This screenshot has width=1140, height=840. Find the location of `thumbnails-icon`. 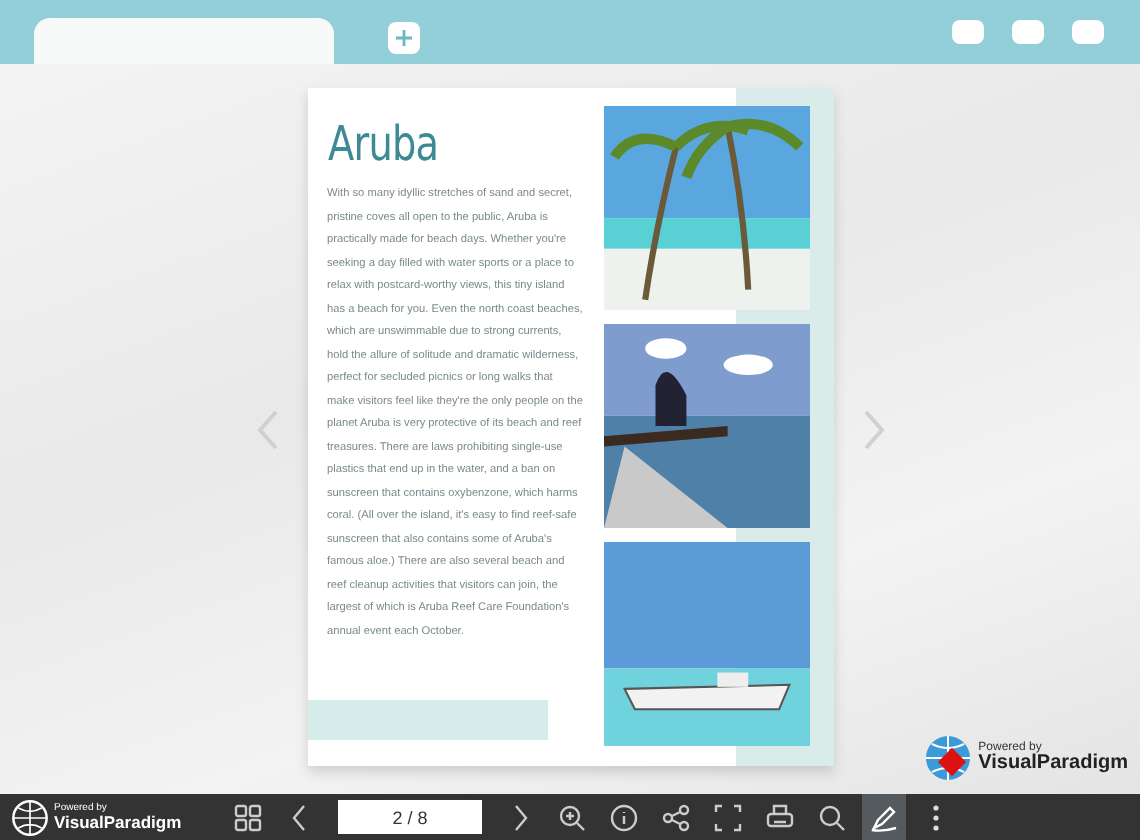

thumbnails-icon is located at coordinates (248, 817).